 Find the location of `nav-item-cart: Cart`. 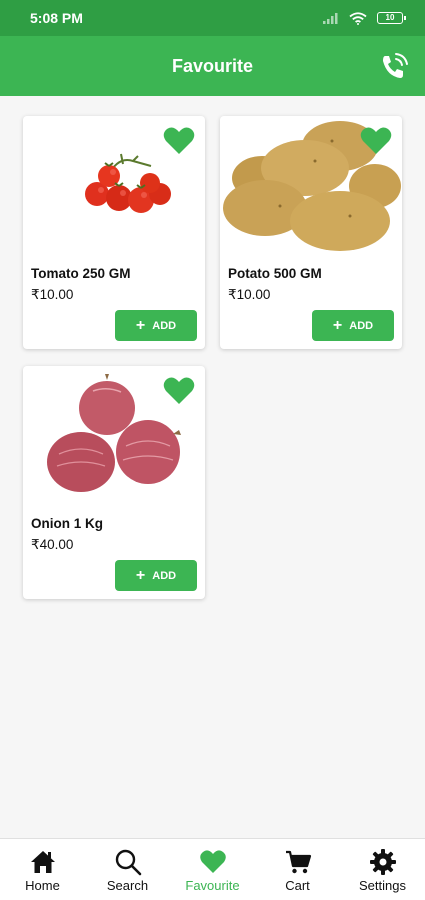

nav-item-cart: Cart is located at coordinates (297, 869).